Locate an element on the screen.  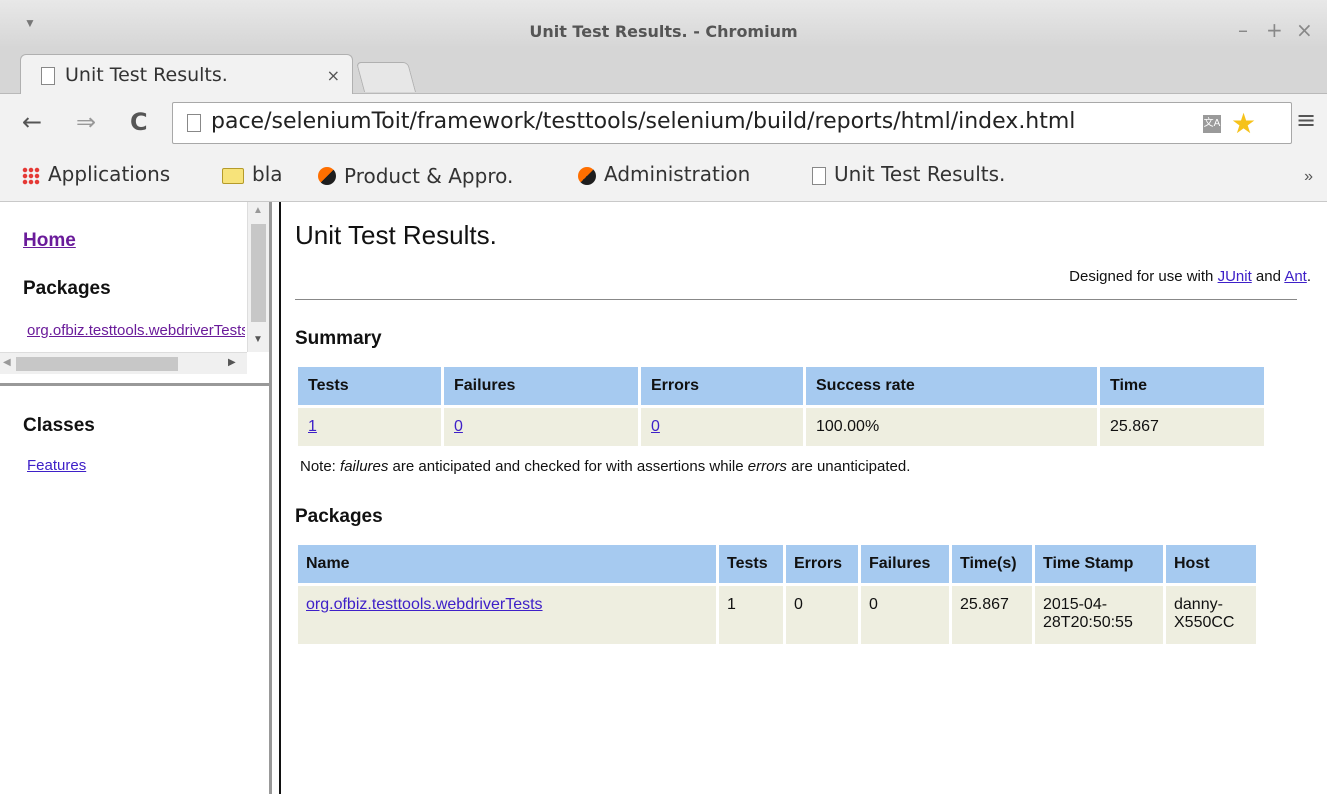
scroll-left-icon: ◀ is located at coordinates (7, 362).